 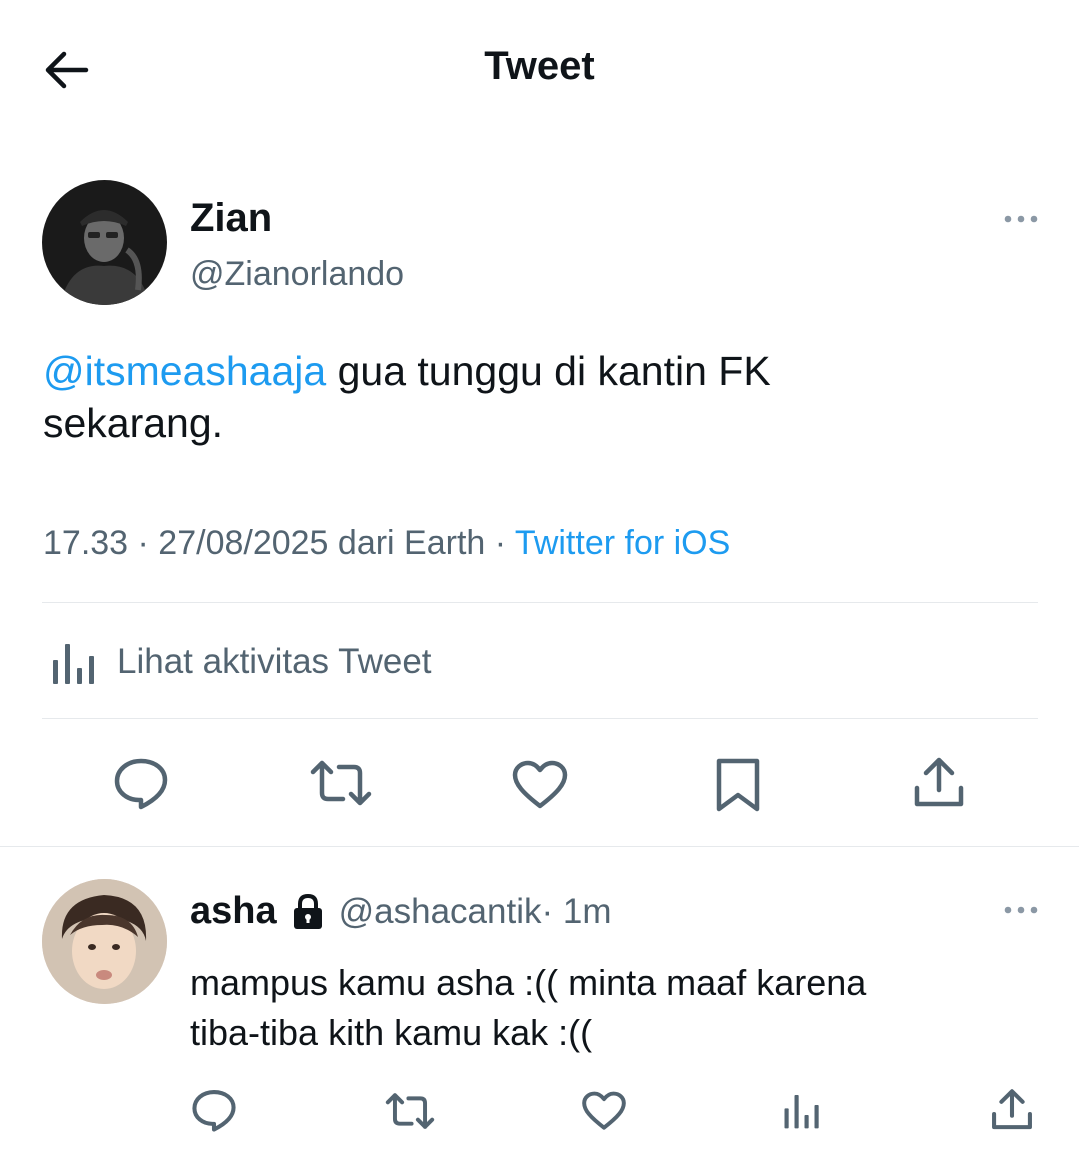 I want to click on section-divider, so click(x=539, y=846).